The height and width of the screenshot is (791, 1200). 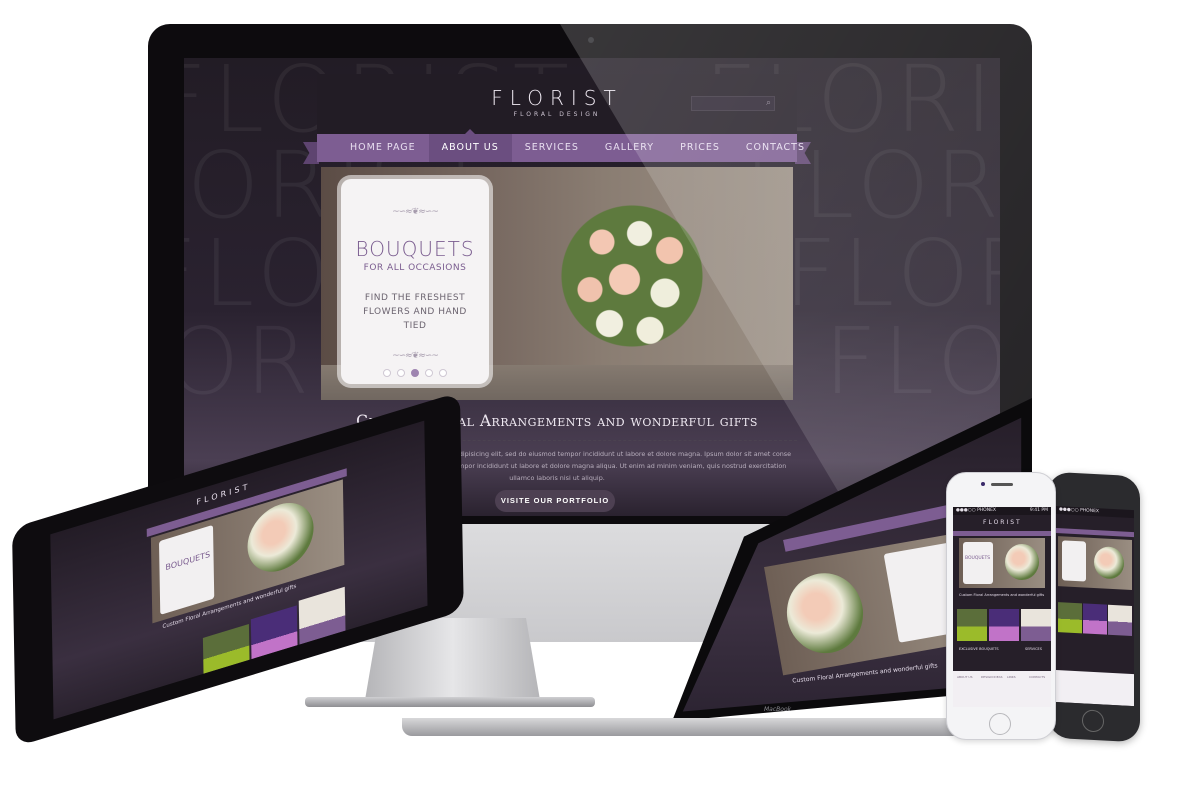 What do you see at coordinates (632, 276) in the screenshot?
I see `bouquet-image` at bounding box center [632, 276].